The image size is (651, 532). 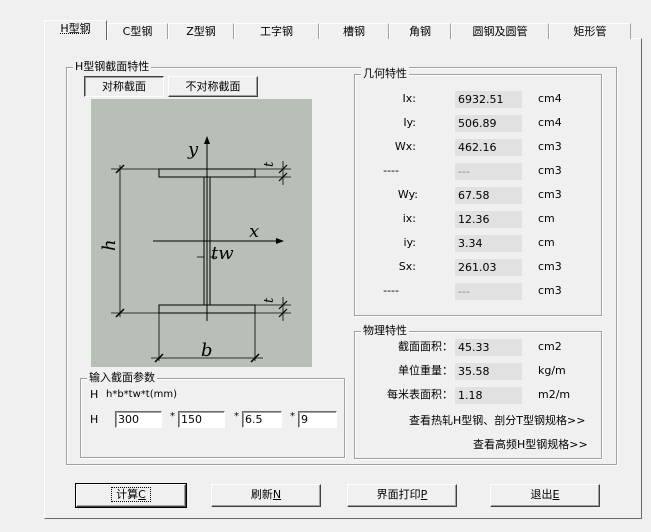 What do you see at coordinates (552, 370) in the screenshot?
I see `physical-unit: kg/m` at bounding box center [552, 370].